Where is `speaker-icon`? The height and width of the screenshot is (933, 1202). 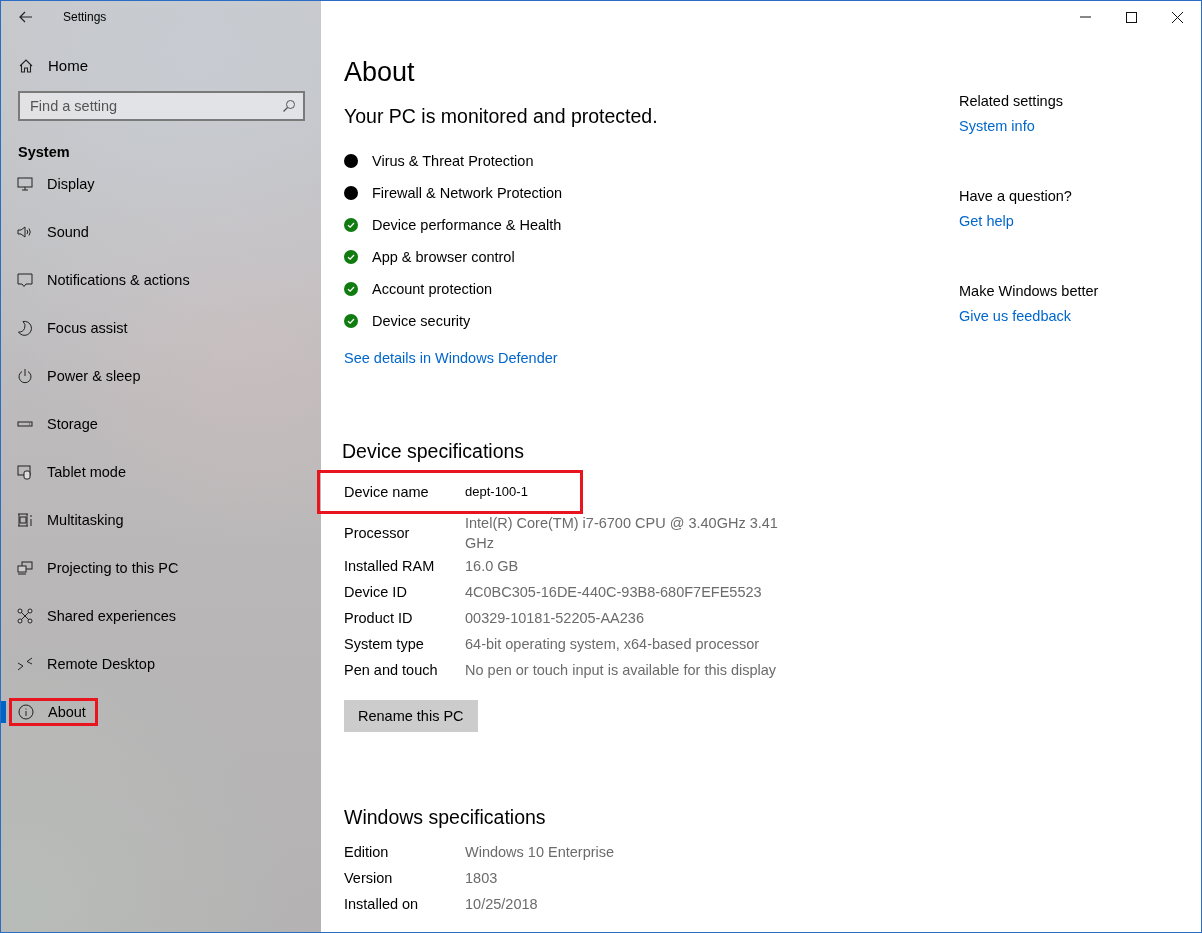 speaker-icon is located at coordinates (25, 232).